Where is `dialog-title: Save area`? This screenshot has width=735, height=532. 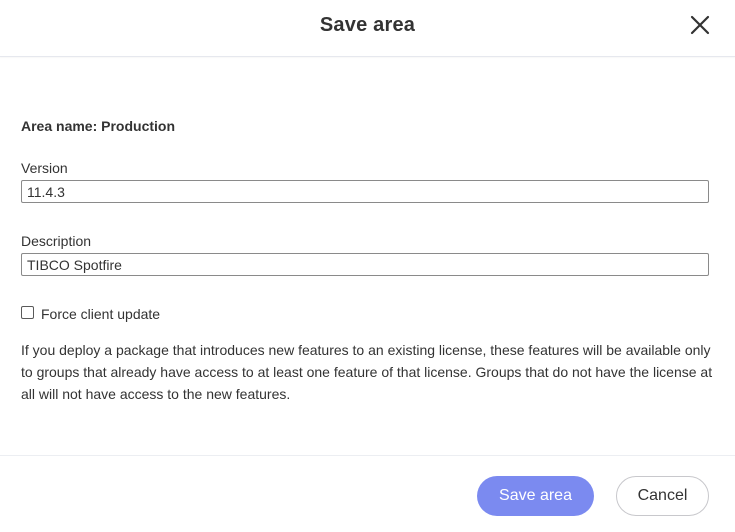
dialog-title: Save area is located at coordinates (367, 25).